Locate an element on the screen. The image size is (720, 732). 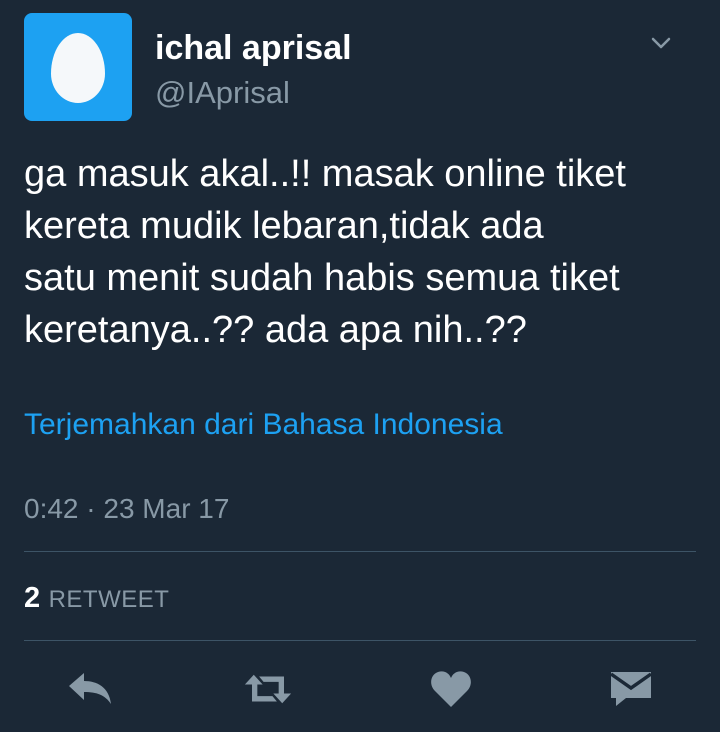
author-display-name: ichal aprisal is located at coordinates (253, 48).